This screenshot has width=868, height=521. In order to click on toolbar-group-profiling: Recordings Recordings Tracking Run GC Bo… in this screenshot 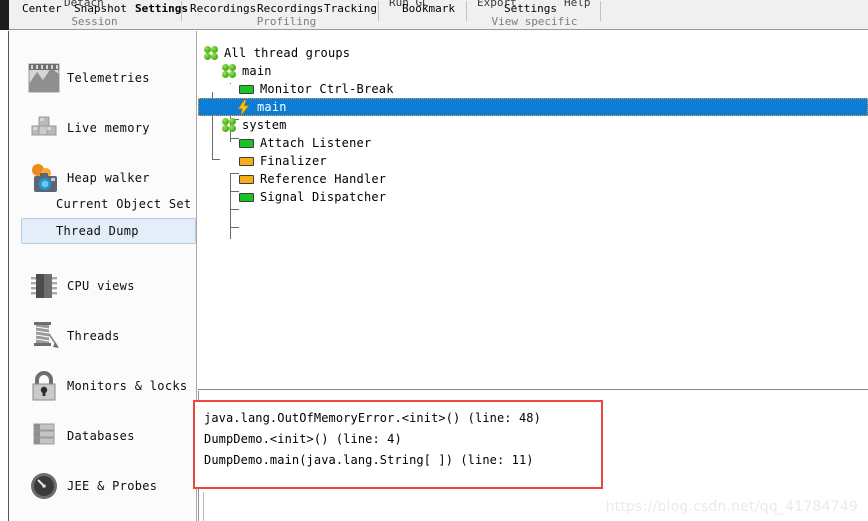, I will do `click(326, 14)`.